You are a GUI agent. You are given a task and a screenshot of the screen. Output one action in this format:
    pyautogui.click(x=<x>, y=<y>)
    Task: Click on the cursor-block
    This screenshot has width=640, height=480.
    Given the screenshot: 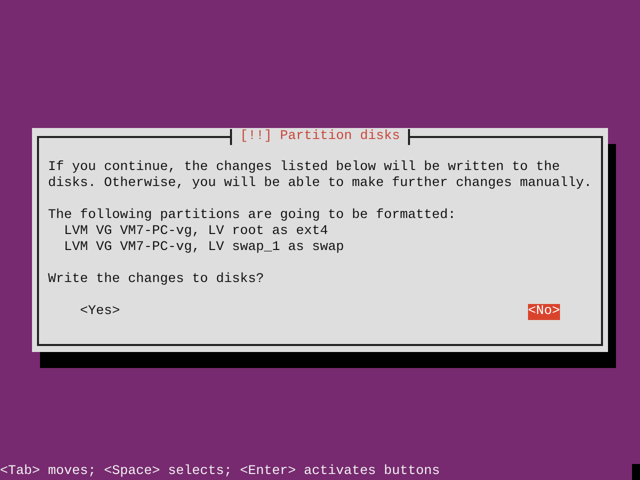 What is the action you would take?
    pyautogui.click(x=636, y=472)
    